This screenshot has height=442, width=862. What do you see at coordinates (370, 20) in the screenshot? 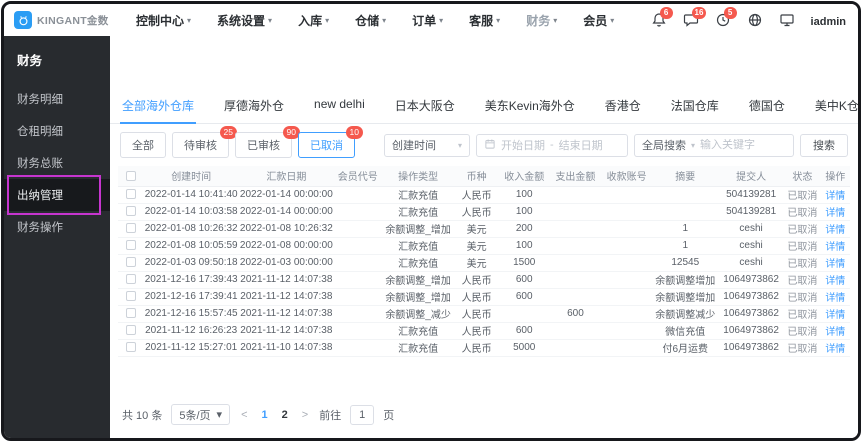
I see `nav-item: 仓储 ▾` at bounding box center [370, 20].